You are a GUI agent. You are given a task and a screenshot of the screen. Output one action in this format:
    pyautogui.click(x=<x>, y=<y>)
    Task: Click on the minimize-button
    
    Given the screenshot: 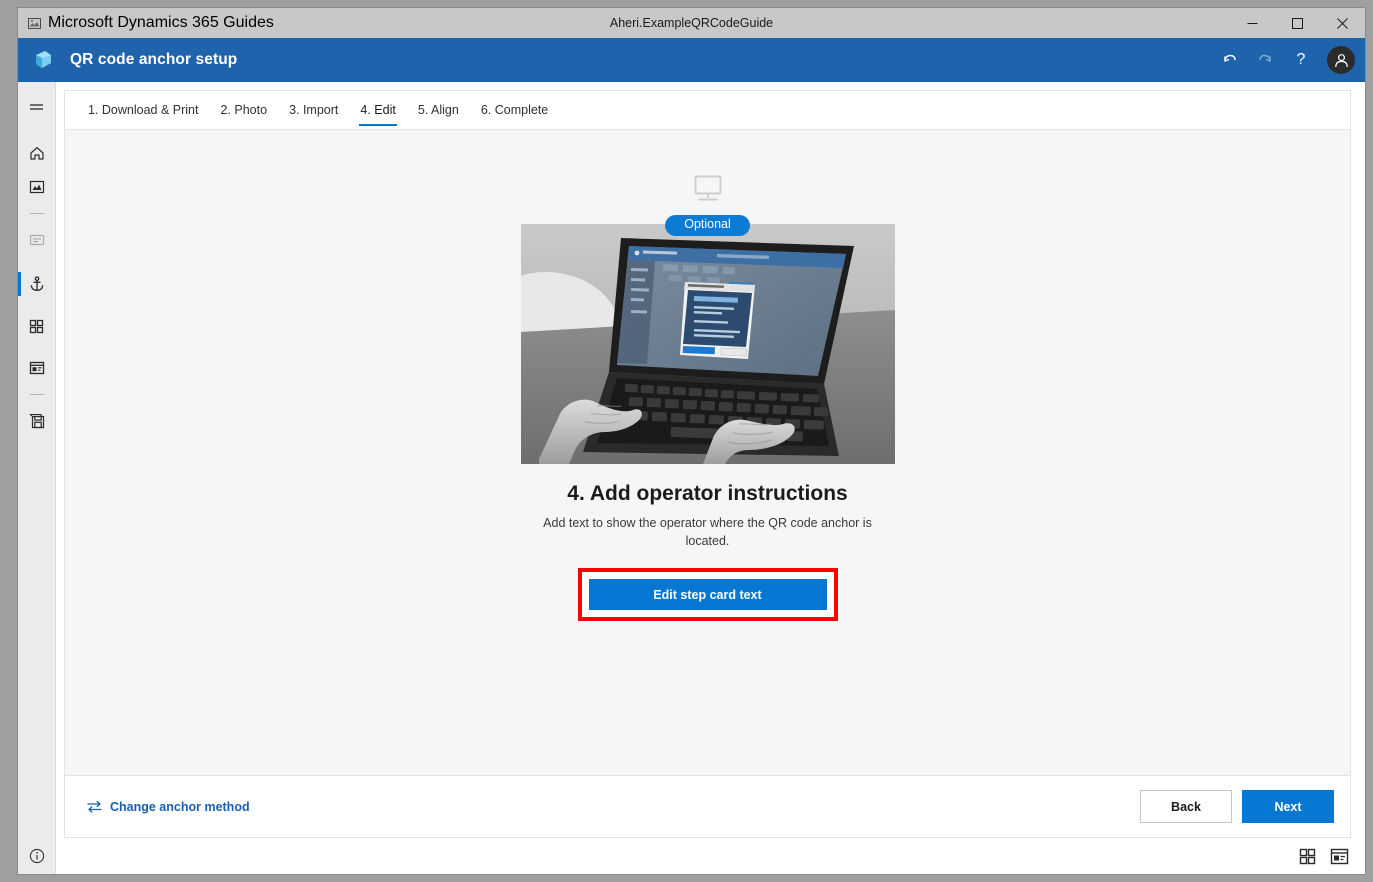 What is the action you would take?
    pyautogui.click(x=1252, y=23)
    